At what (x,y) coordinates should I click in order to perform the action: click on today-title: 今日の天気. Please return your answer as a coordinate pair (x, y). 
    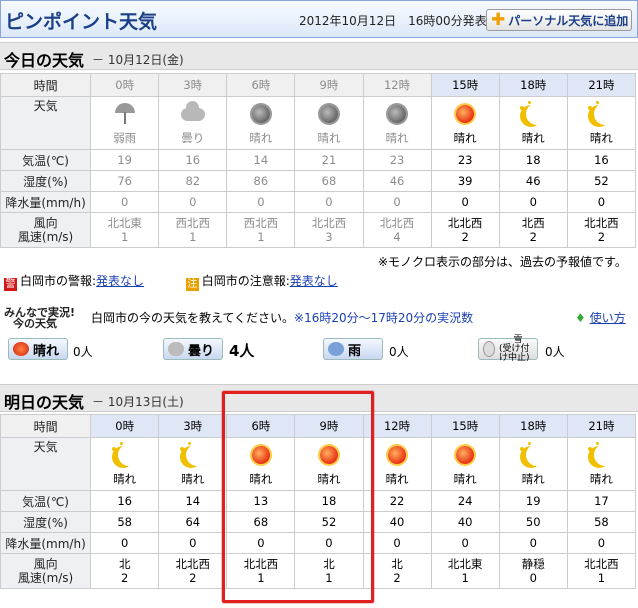
    Looking at the image, I should click on (44, 60).